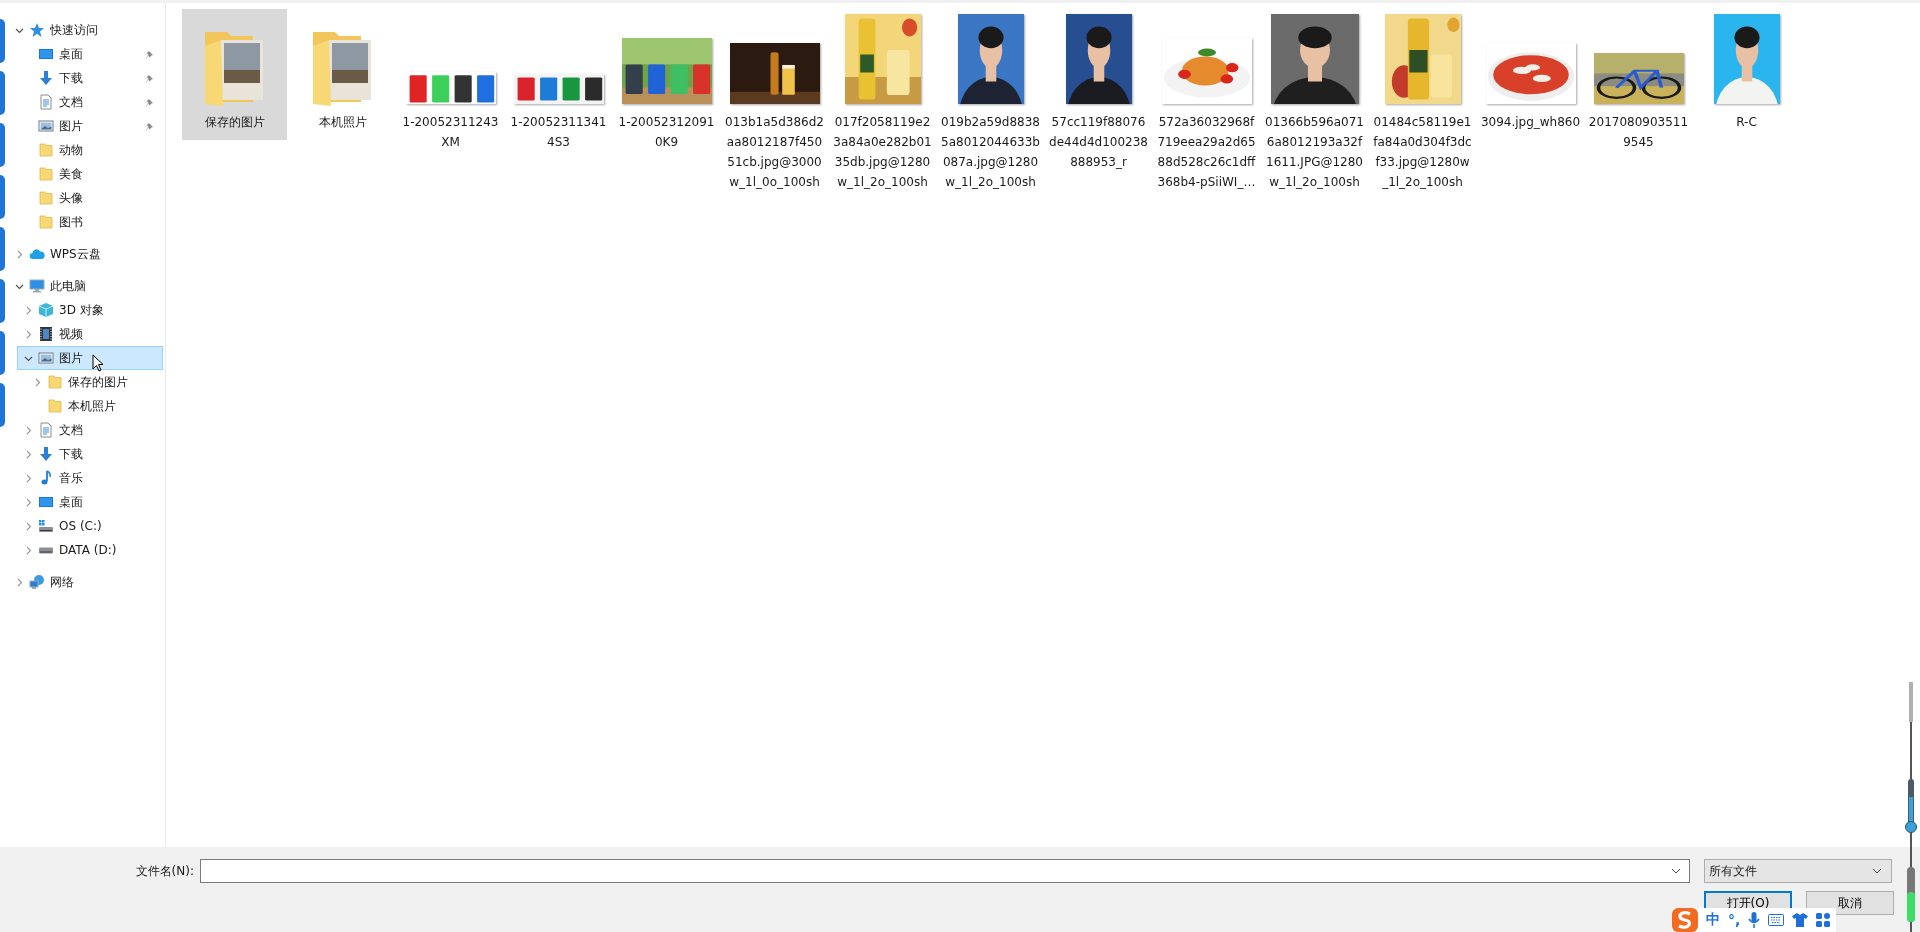  I want to click on sidebar-label: 图片, so click(71, 358).